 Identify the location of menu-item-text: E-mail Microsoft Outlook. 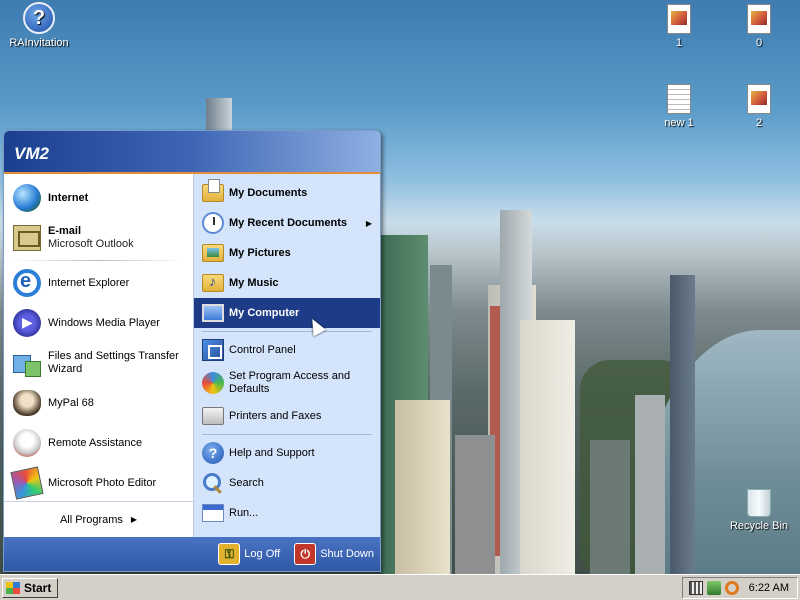
(91, 238).